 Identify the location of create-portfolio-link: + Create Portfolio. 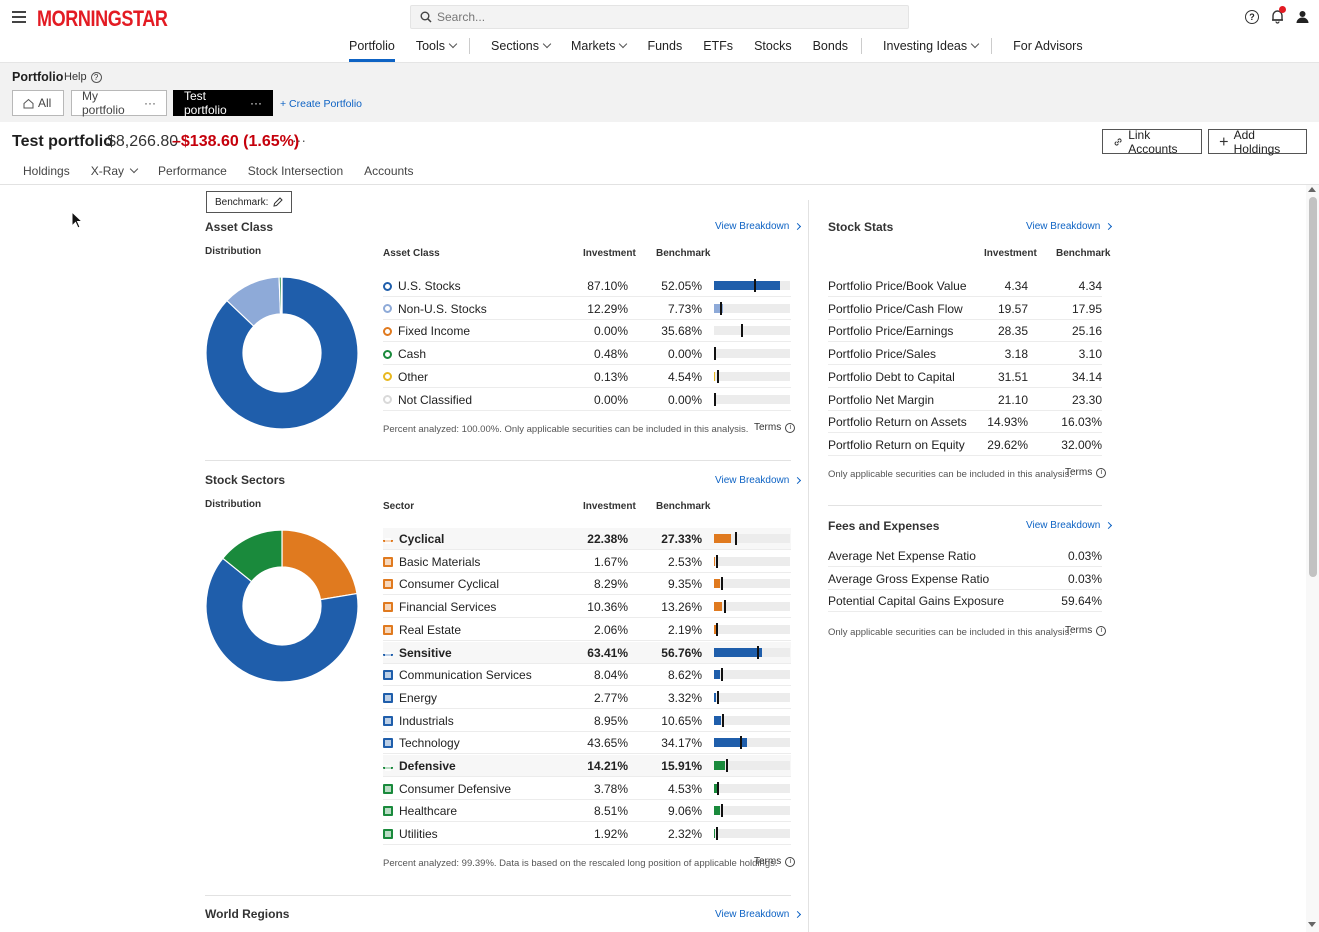
(321, 104).